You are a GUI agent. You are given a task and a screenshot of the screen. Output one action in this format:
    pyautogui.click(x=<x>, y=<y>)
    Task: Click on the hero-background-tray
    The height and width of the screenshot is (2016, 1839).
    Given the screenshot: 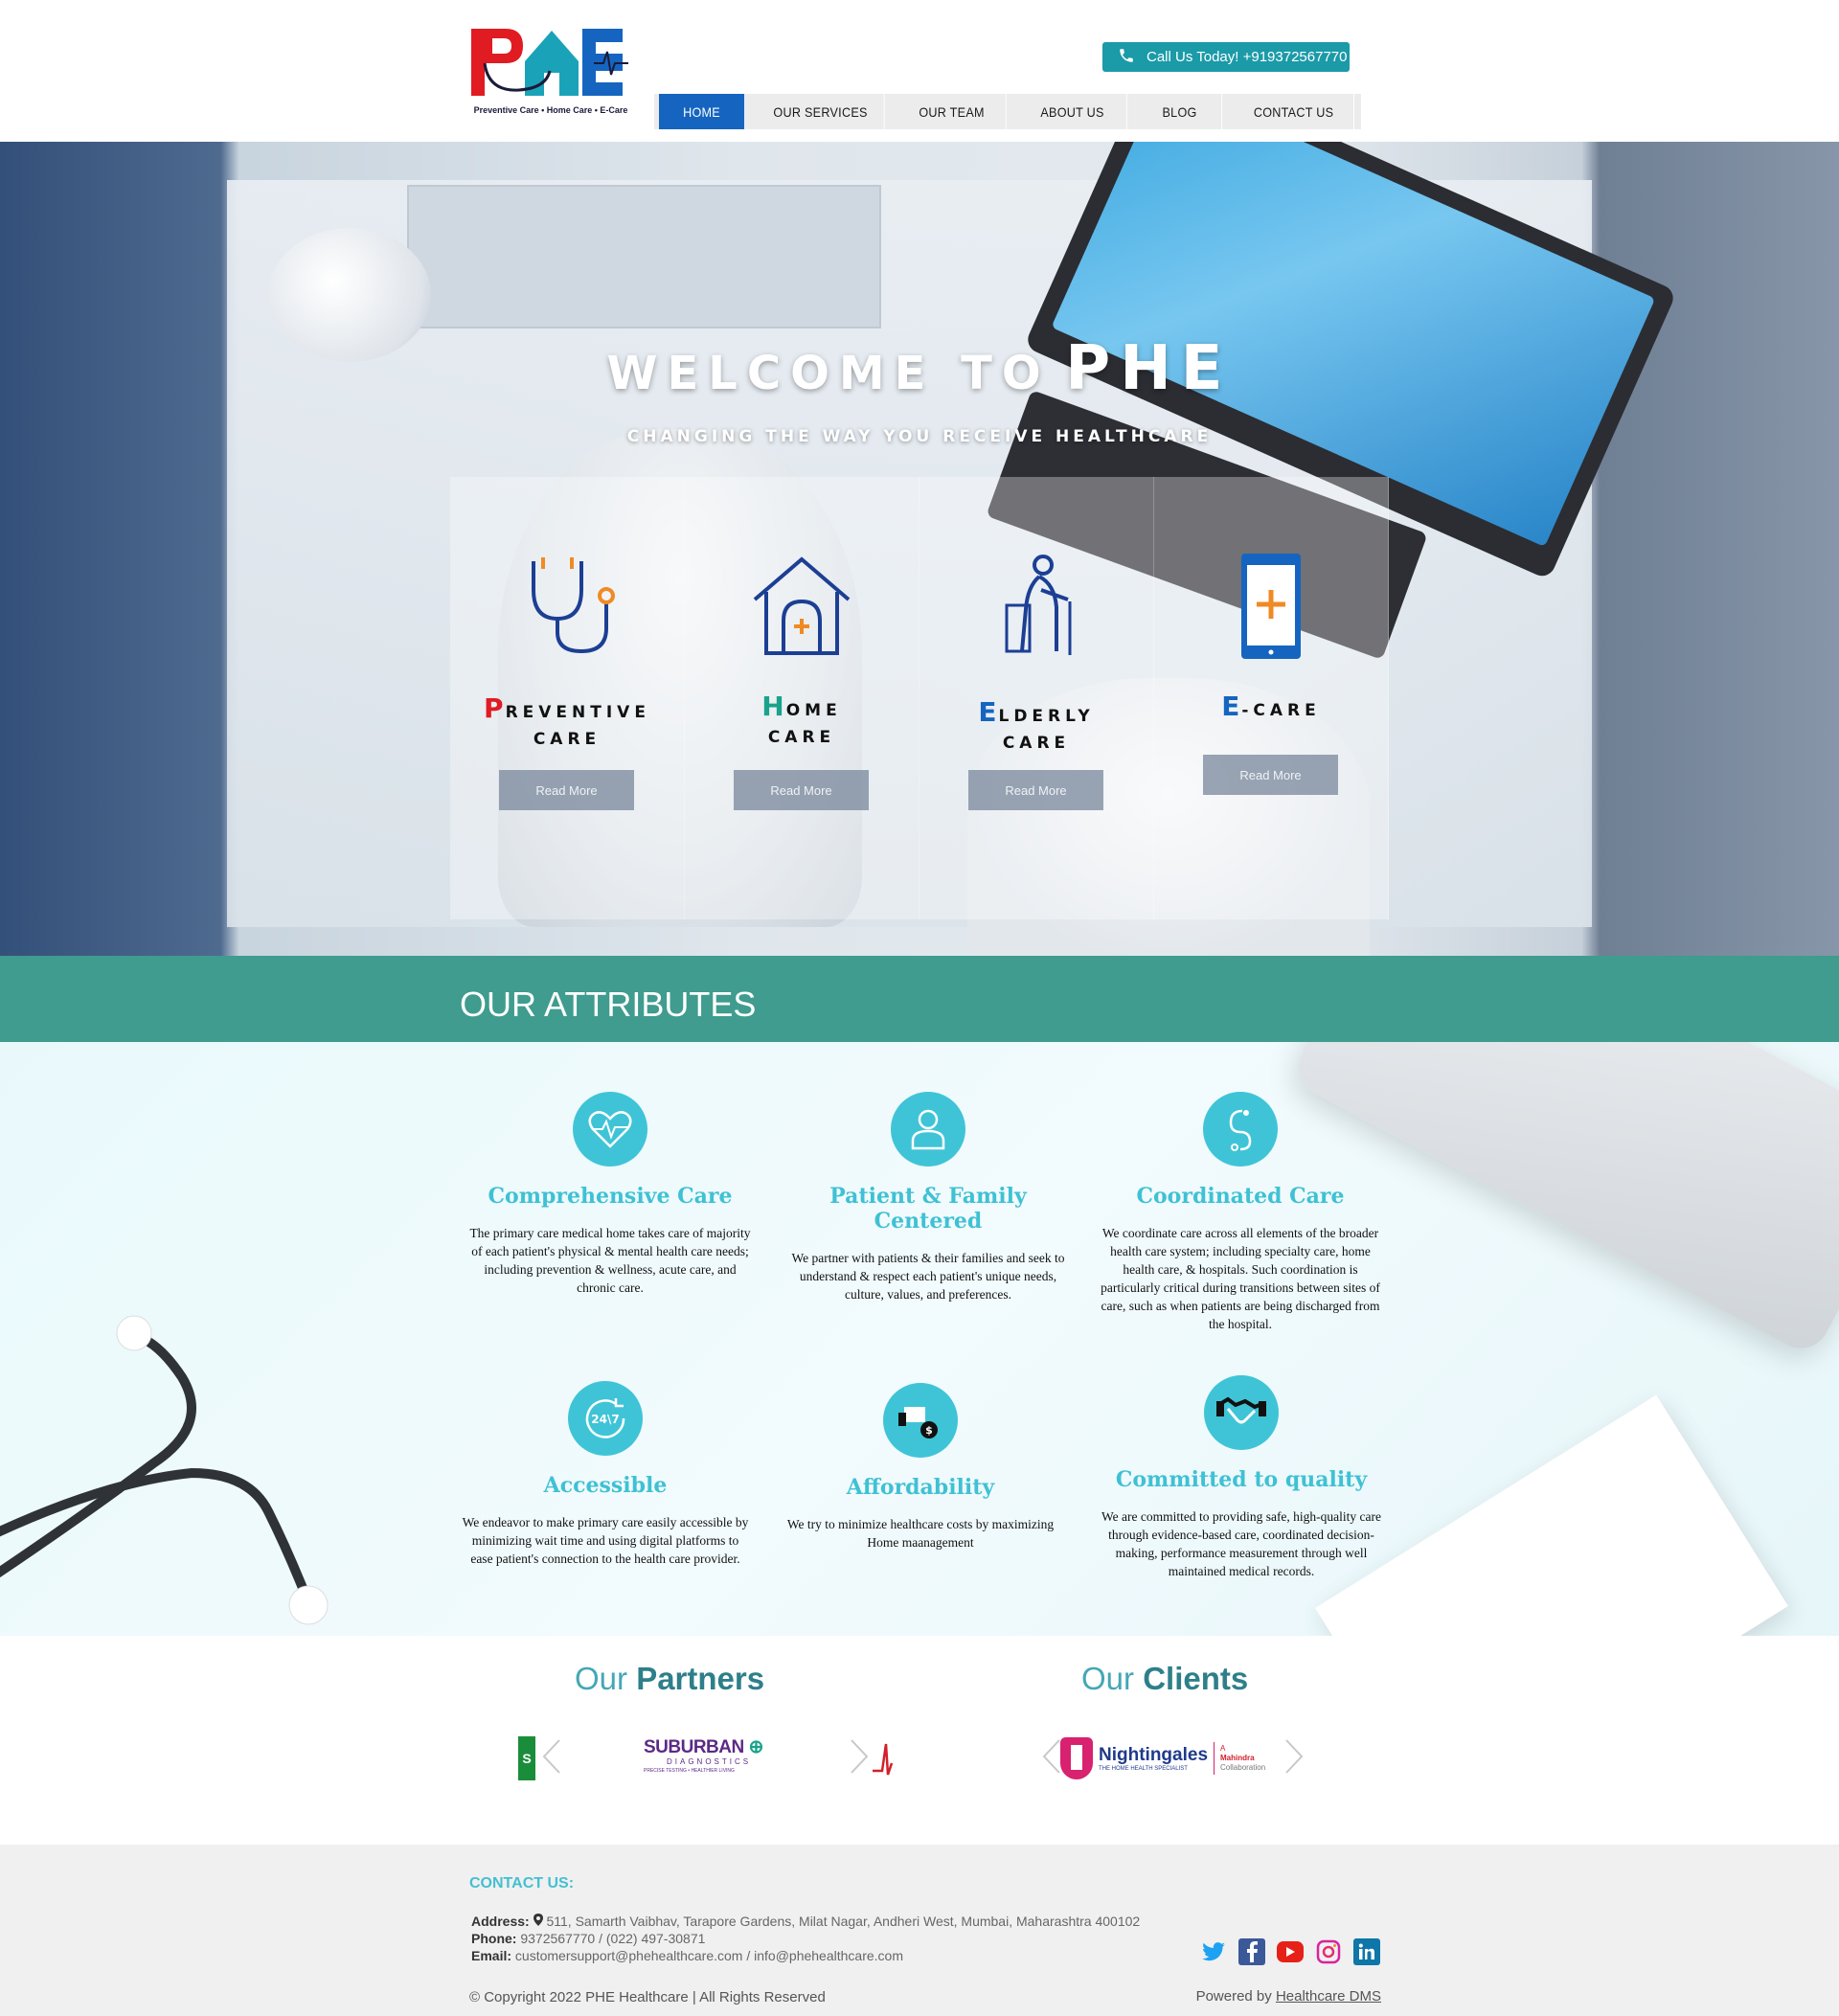 What is the action you would take?
    pyautogui.click(x=644, y=256)
    